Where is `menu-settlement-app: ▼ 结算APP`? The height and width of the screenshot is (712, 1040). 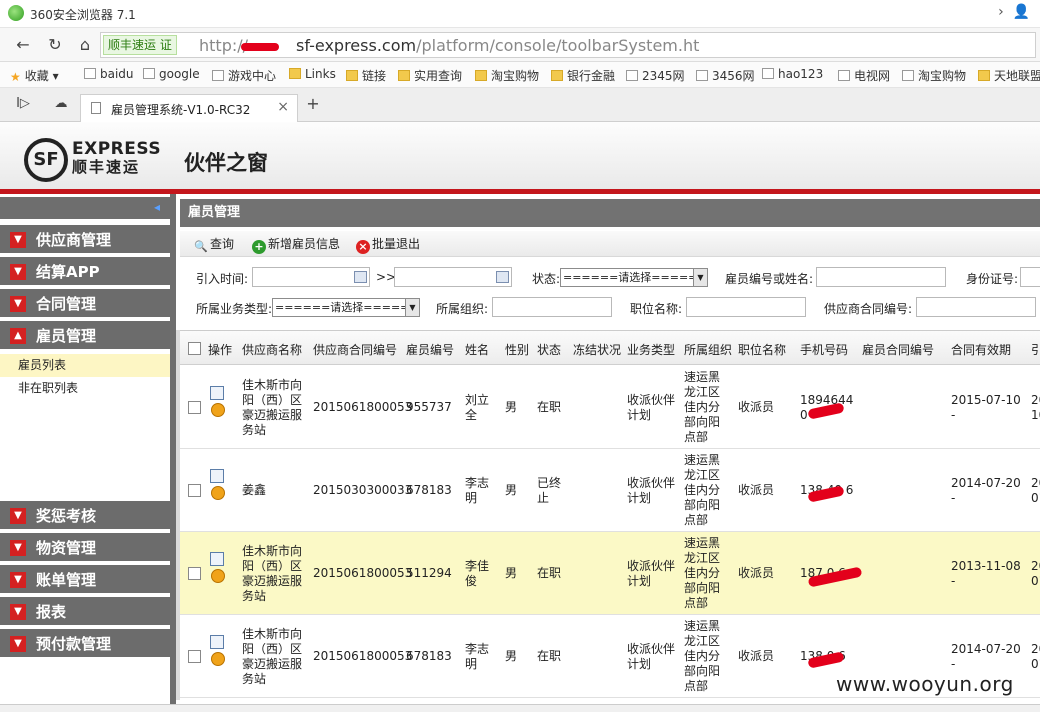 menu-settlement-app: ▼ 结算APP is located at coordinates (85, 272).